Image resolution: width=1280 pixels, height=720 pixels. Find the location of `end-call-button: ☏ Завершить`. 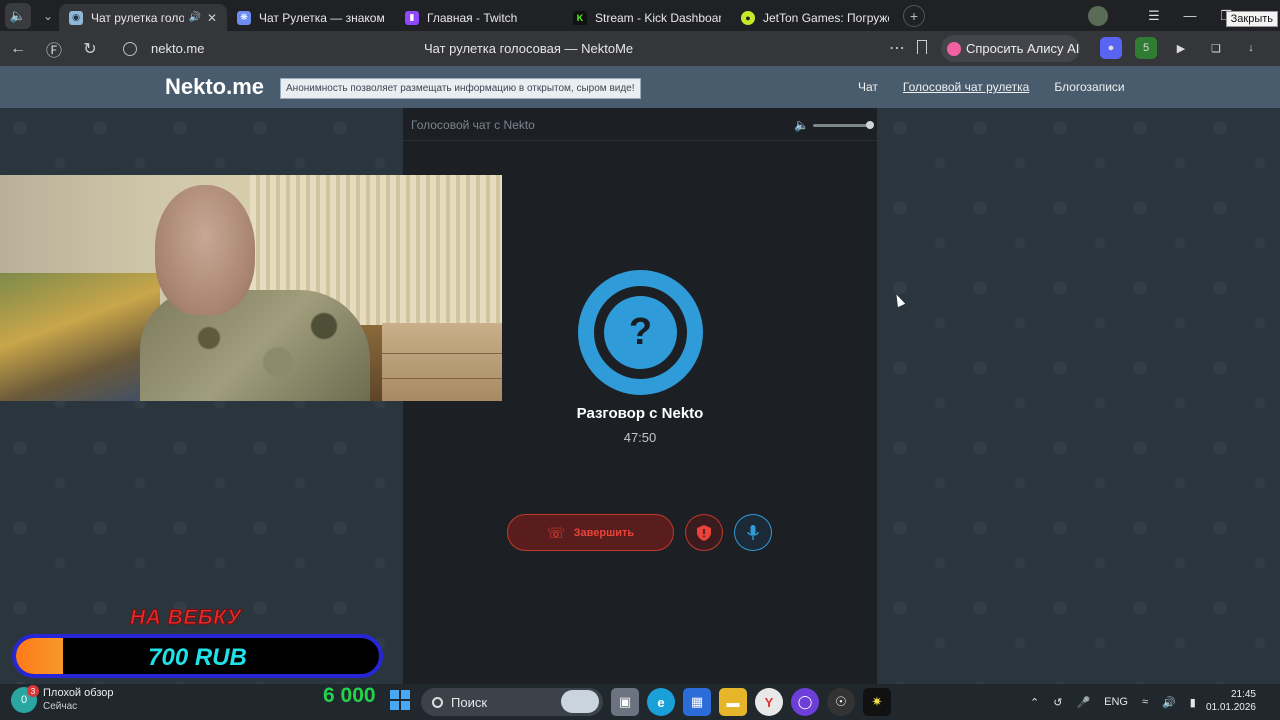

end-call-button: ☏ Завершить is located at coordinates (590, 532).